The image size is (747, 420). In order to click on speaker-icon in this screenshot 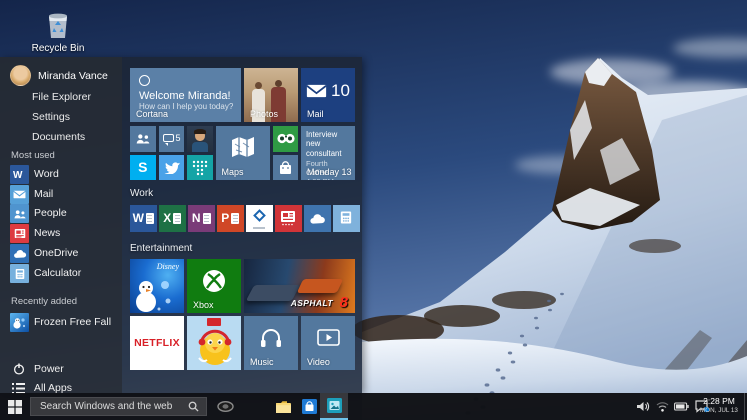, I will do `click(642, 406)`.